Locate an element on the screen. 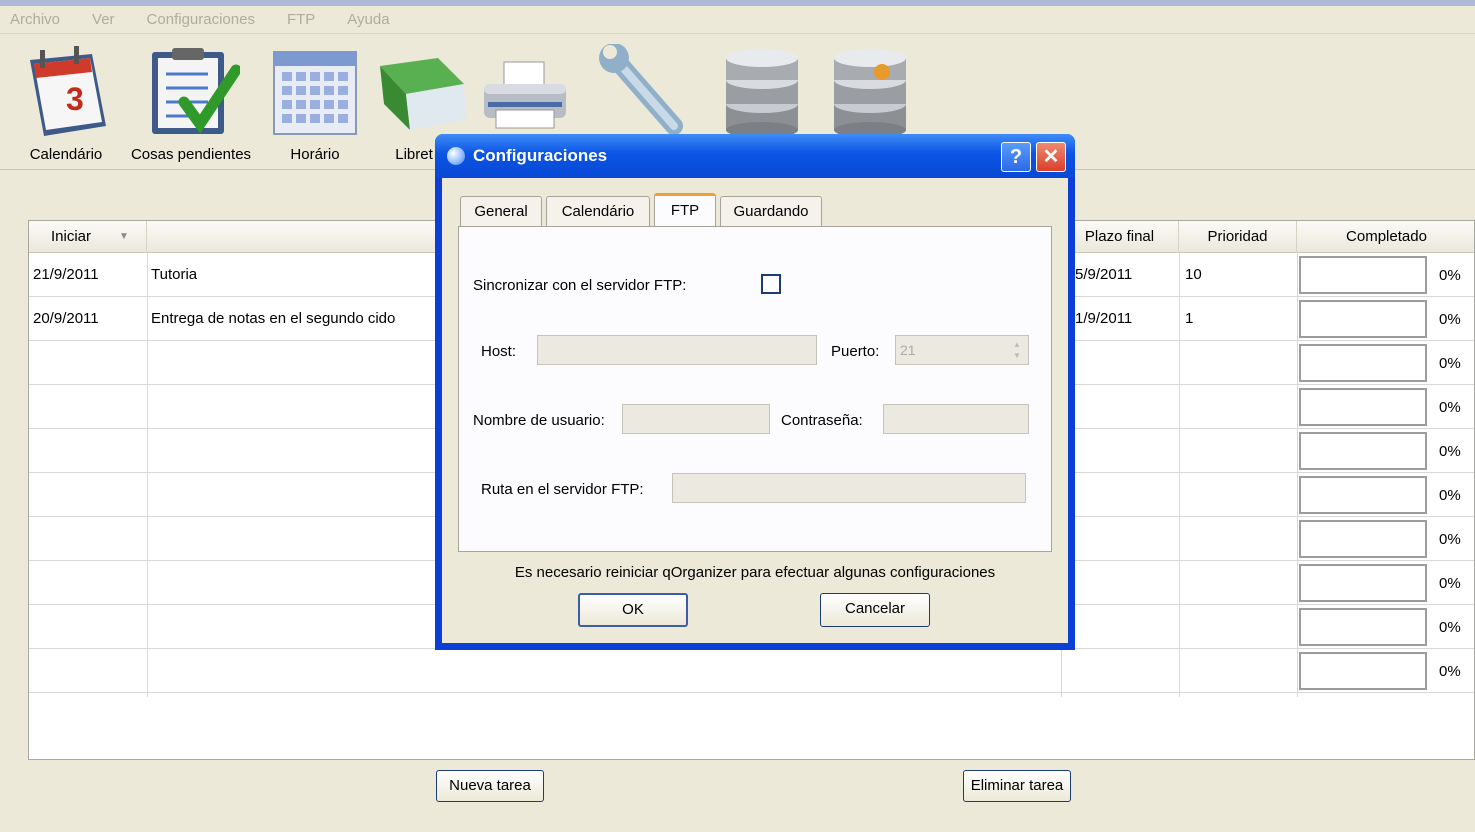  header-start-label: Iniciar is located at coordinates (71, 236).